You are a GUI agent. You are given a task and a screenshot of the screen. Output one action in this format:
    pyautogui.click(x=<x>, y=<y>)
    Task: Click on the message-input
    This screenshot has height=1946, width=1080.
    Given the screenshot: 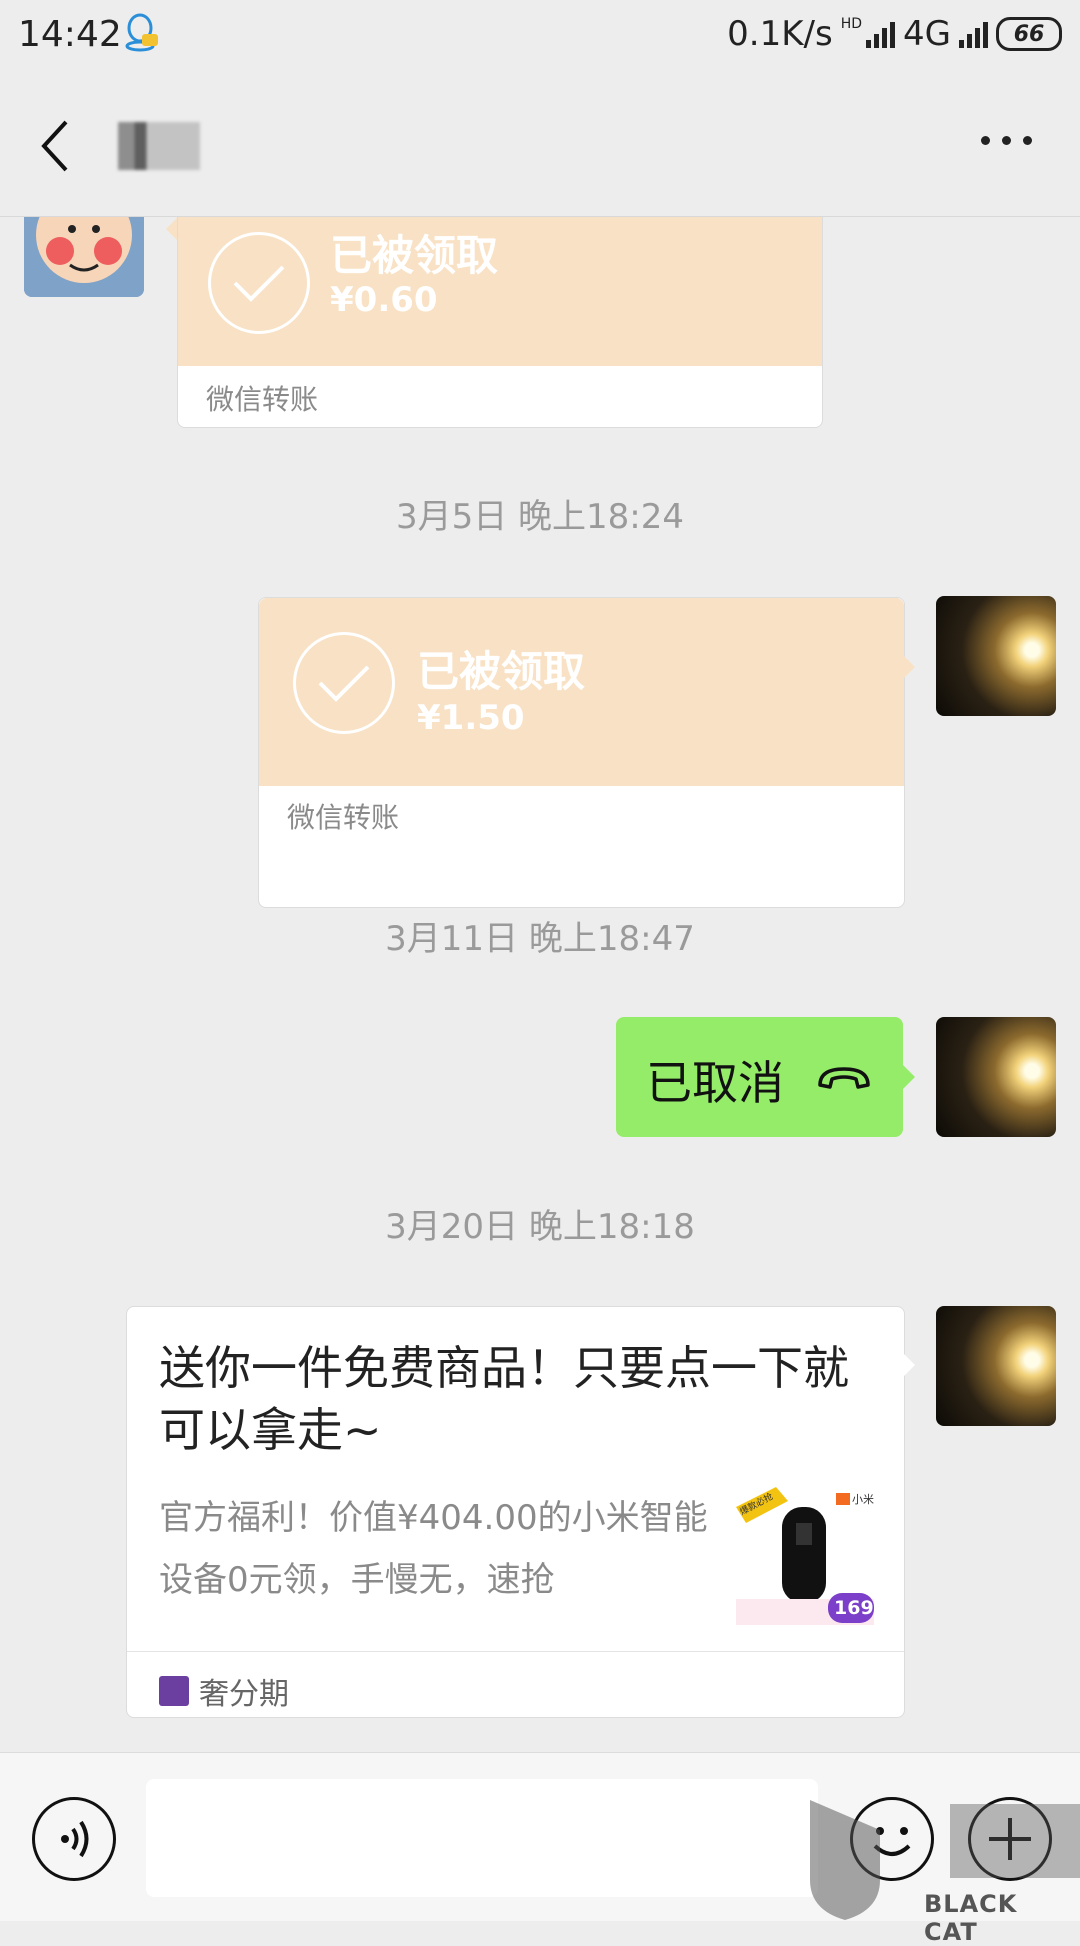 What is the action you would take?
    pyautogui.click(x=482, y=1838)
    